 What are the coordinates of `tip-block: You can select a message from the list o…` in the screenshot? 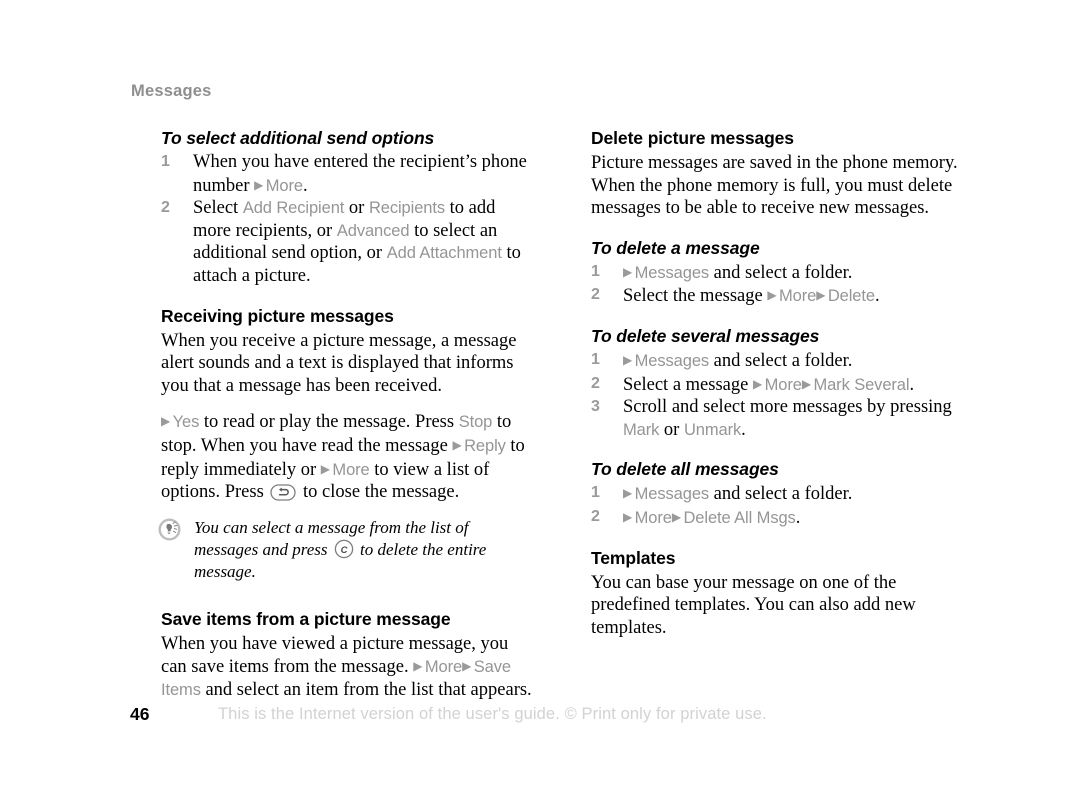 It's located at (345, 550).